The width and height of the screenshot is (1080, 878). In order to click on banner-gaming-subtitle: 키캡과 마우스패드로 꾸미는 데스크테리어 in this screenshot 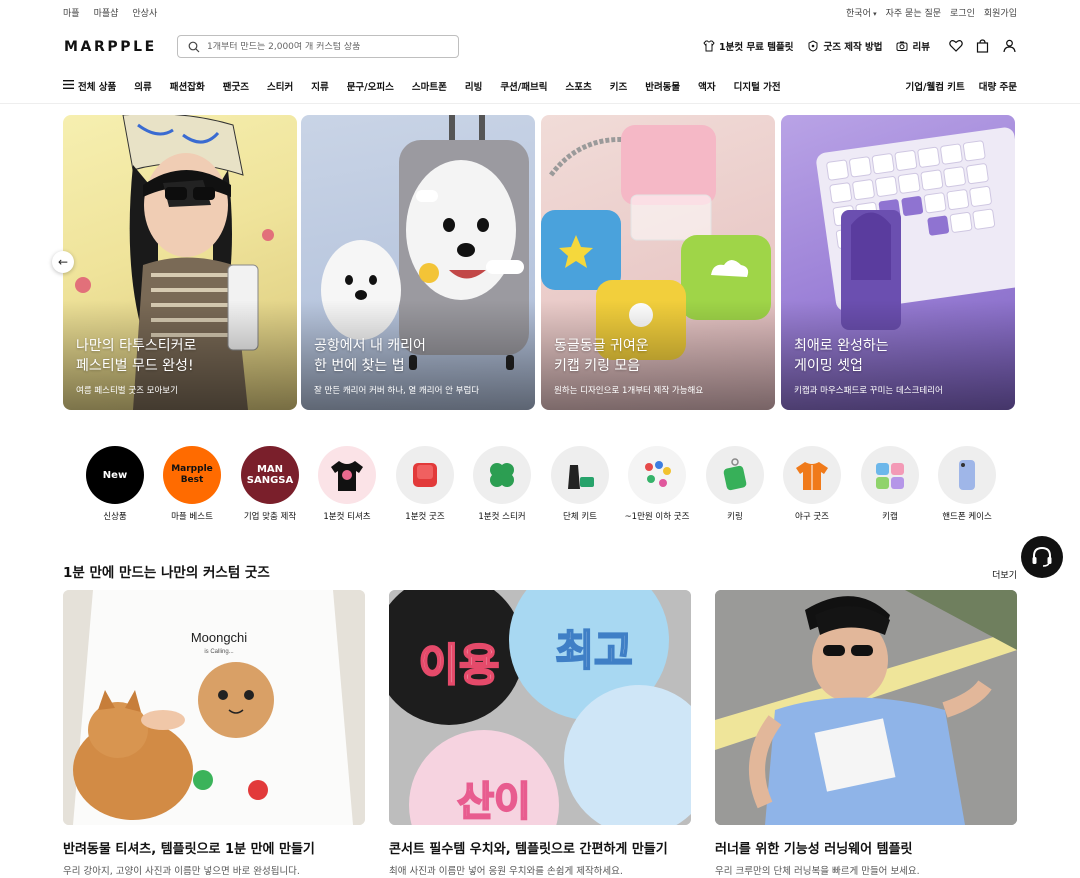, I will do `click(868, 391)`.